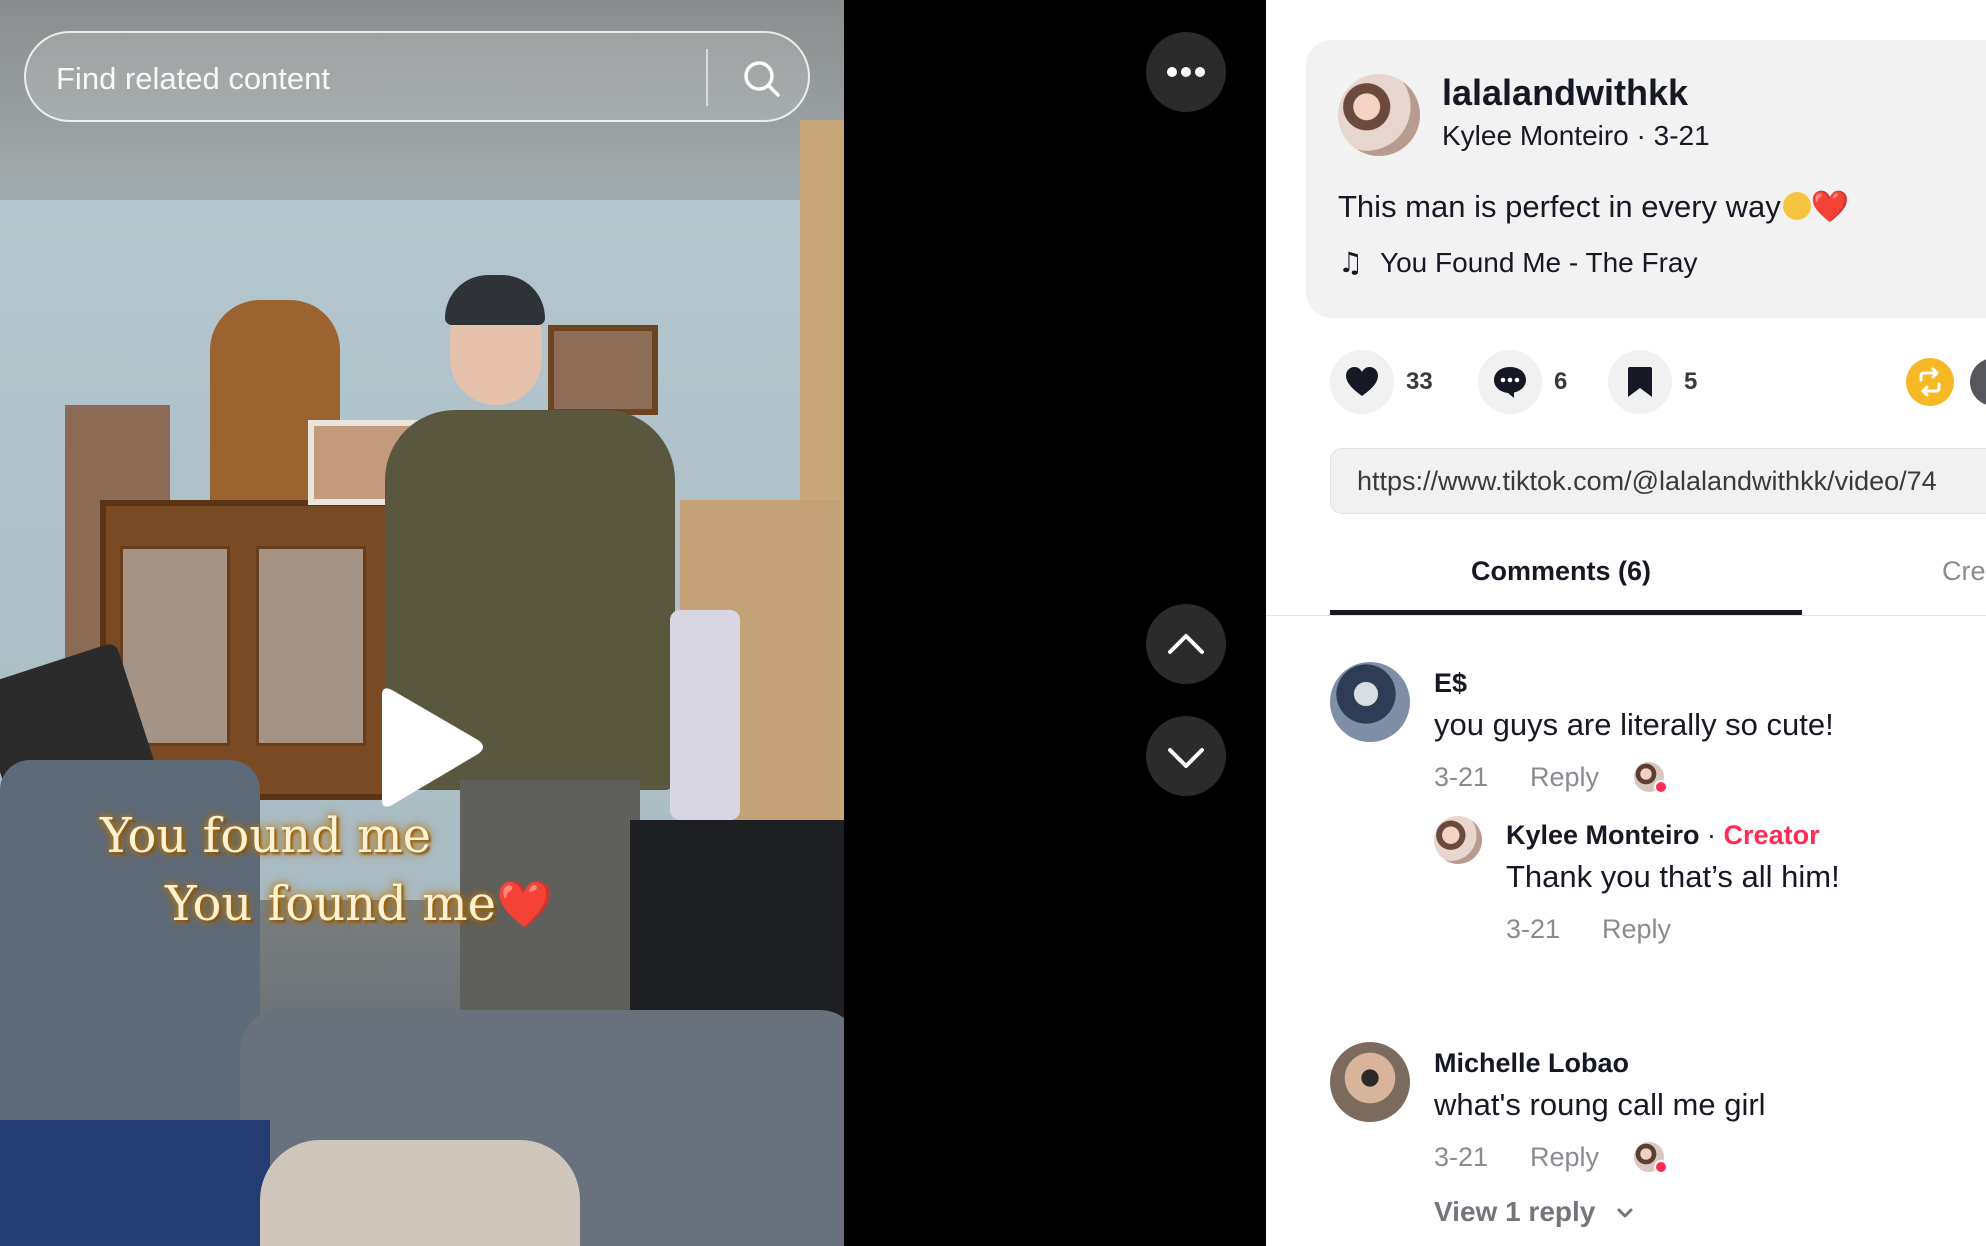 This screenshot has height=1246, width=1986. I want to click on tab-comments: Comments (6), so click(1561, 571).